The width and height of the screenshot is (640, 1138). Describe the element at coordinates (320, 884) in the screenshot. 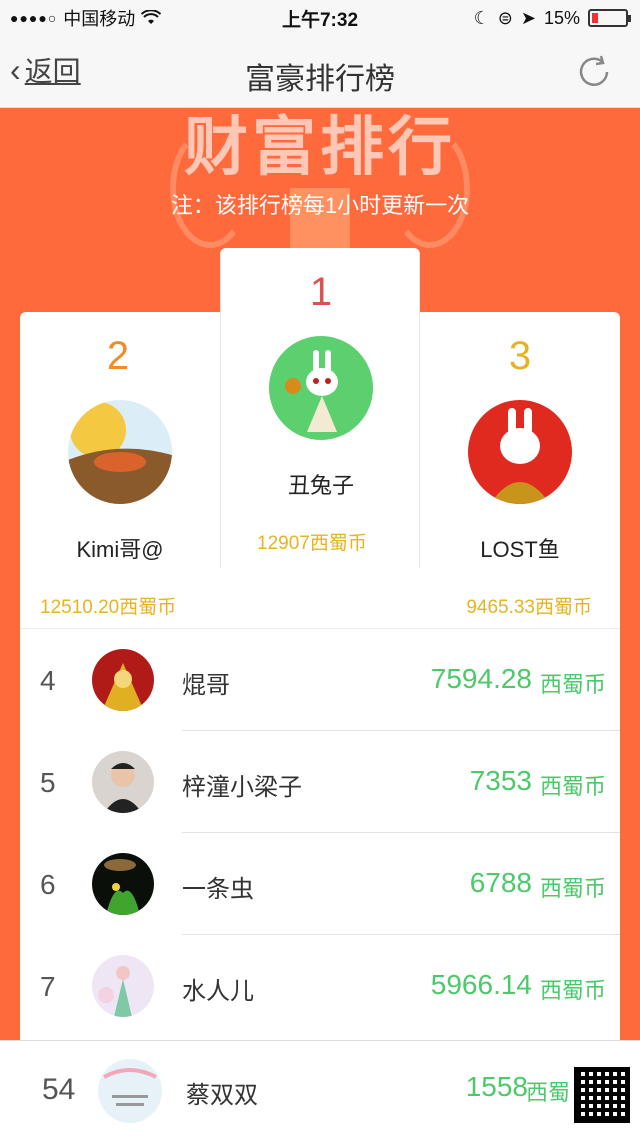

I see `list-item: 6 一条虫 6788 西蜀币` at that location.